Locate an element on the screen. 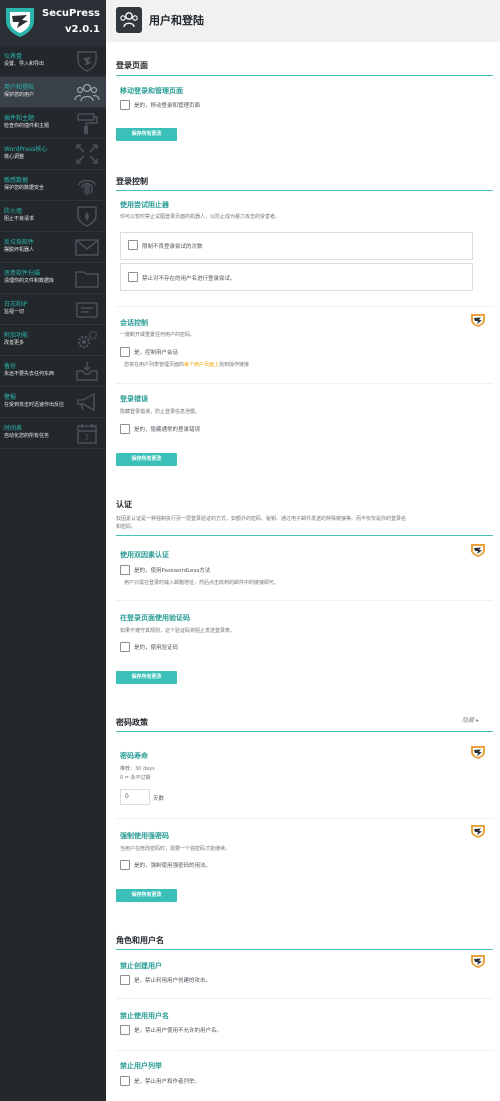 The image size is (500, 1101). limit-attempts-checkbox is located at coordinates (133, 245).